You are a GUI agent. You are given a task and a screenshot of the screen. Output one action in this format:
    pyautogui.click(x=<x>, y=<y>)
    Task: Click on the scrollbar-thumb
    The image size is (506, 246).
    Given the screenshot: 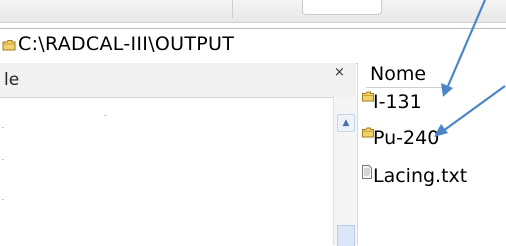 What is the action you would take?
    pyautogui.click(x=346, y=235)
    